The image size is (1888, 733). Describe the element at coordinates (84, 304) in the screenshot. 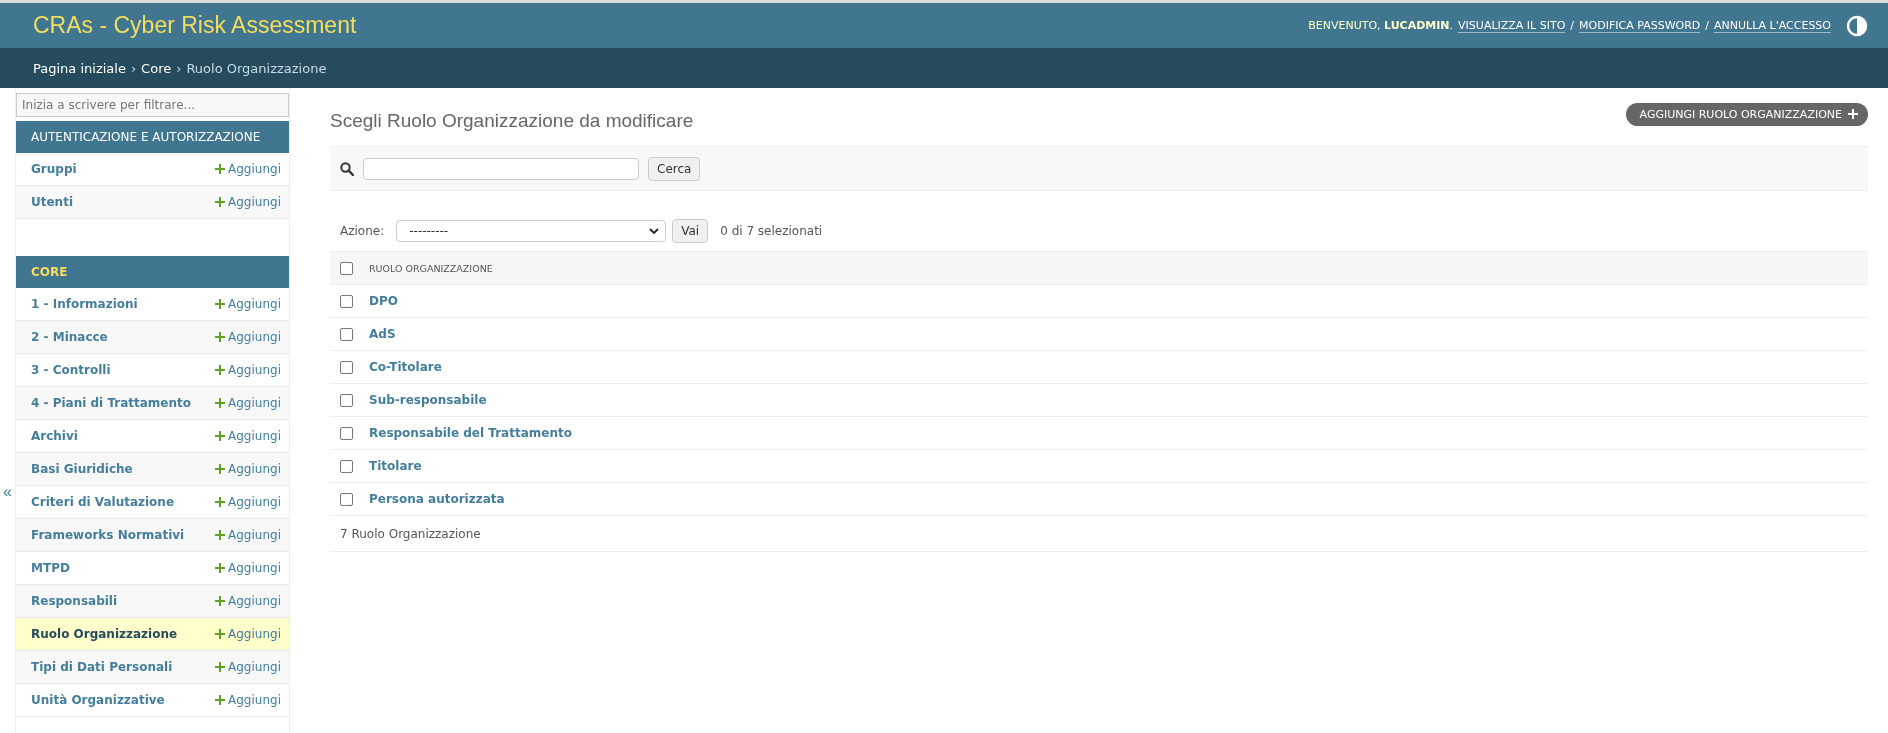

I see `model-link: 1 - Informazioni` at that location.